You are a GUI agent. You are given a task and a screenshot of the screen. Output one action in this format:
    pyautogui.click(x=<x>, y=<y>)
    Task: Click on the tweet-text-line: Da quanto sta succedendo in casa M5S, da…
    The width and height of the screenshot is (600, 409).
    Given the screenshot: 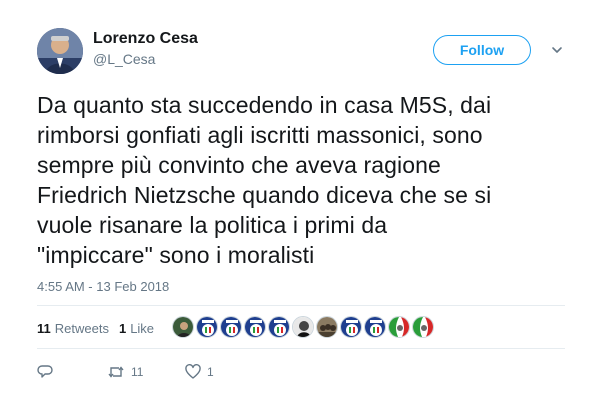 What is the action you would take?
    pyautogui.click(x=264, y=105)
    